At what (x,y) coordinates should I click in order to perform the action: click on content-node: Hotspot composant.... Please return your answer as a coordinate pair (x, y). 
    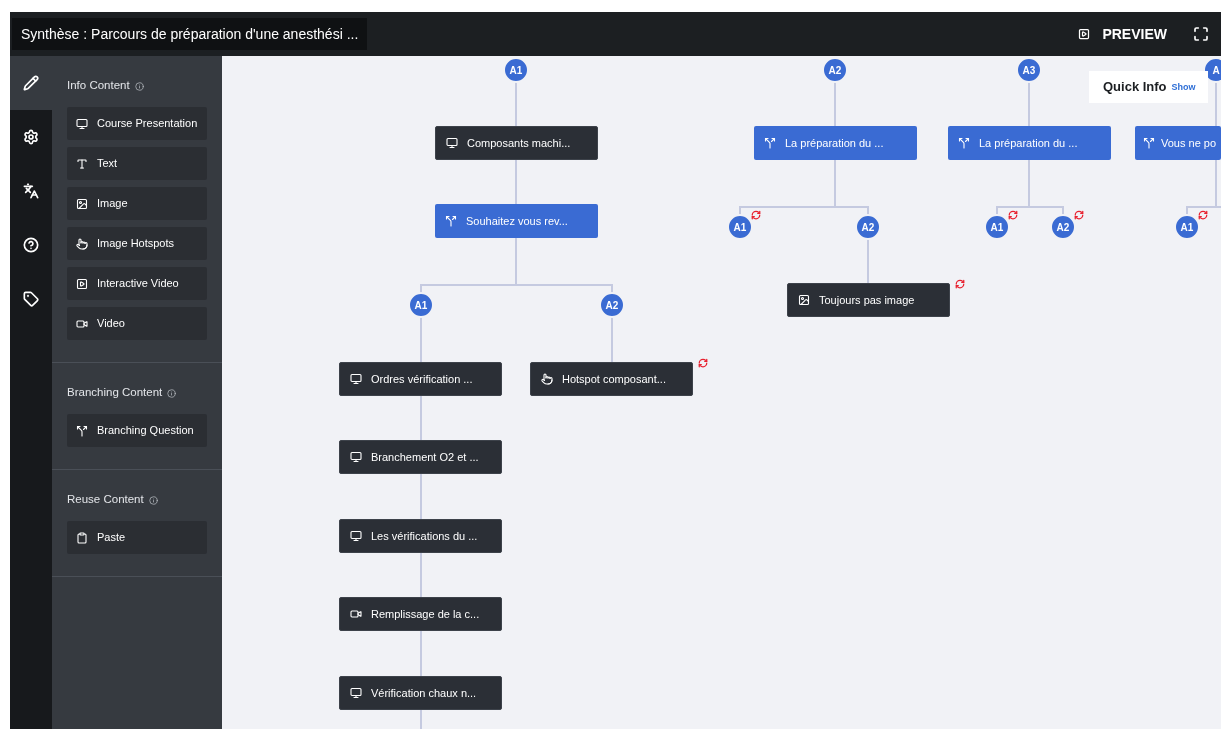
    Looking at the image, I should click on (611, 379).